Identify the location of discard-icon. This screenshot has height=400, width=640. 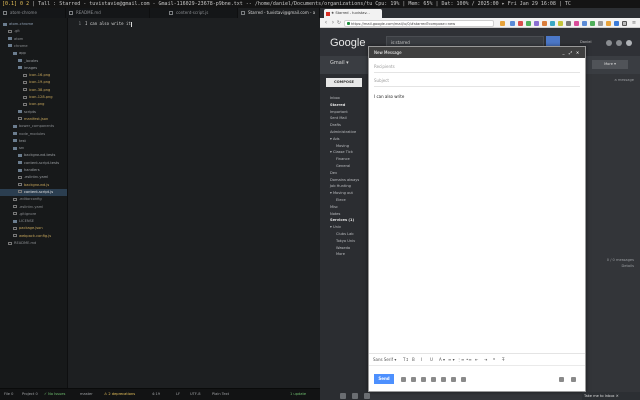
(561, 379).